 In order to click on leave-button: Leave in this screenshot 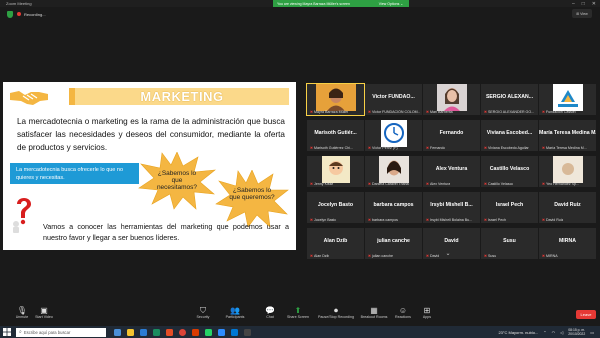, I will do `click(586, 314)`.